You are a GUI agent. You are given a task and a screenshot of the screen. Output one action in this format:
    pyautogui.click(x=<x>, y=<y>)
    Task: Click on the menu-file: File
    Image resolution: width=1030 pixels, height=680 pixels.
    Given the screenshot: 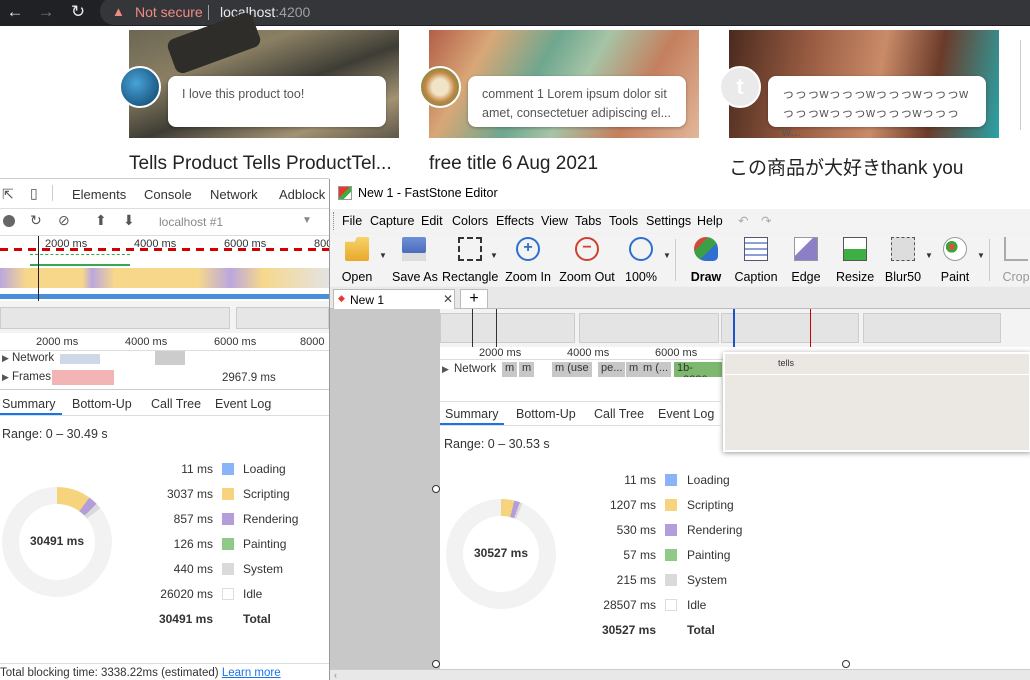 What is the action you would take?
    pyautogui.click(x=352, y=221)
    